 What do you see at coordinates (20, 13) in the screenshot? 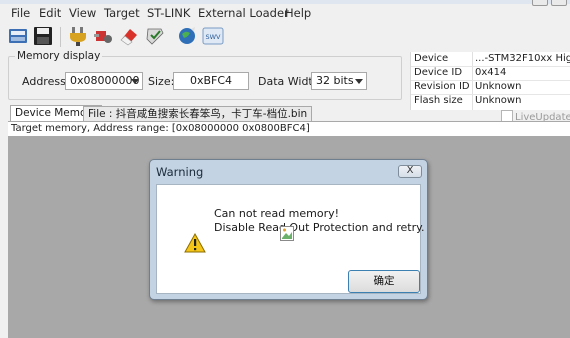
I see `menu-file: File` at bounding box center [20, 13].